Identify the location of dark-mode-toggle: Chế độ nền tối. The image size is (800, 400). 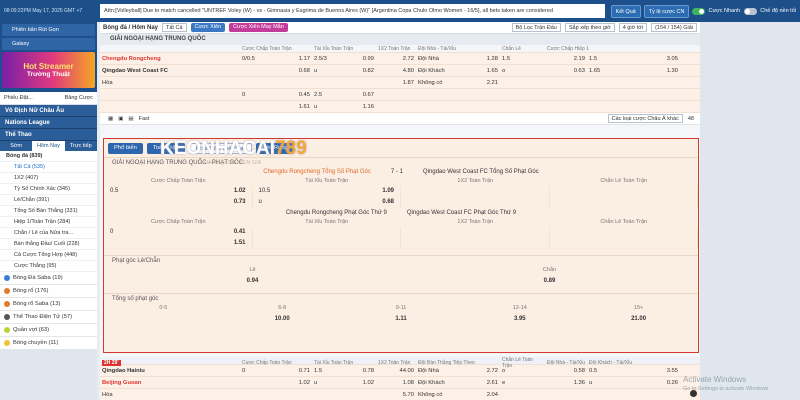
(770, 11).